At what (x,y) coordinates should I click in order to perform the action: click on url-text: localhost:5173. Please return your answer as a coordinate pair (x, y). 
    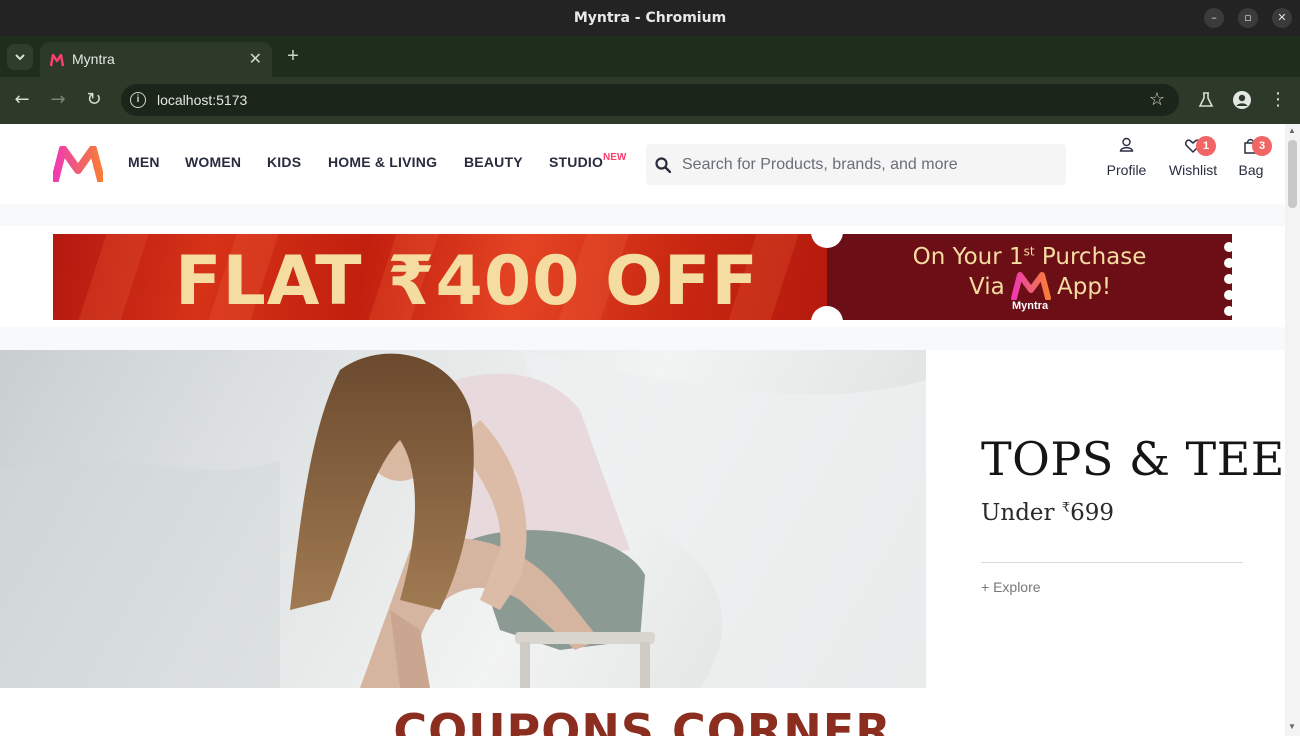
    Looking at the image, I should click on (202, 100).